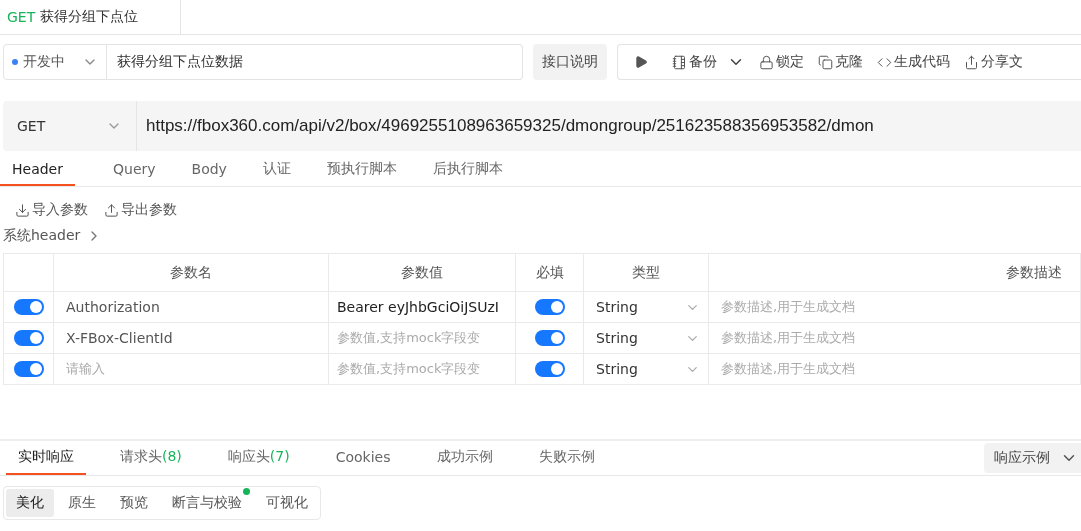  Describe the element at coordinates (82, 503) in the screenshot. I see `view-mode-button: 原生` at that location.